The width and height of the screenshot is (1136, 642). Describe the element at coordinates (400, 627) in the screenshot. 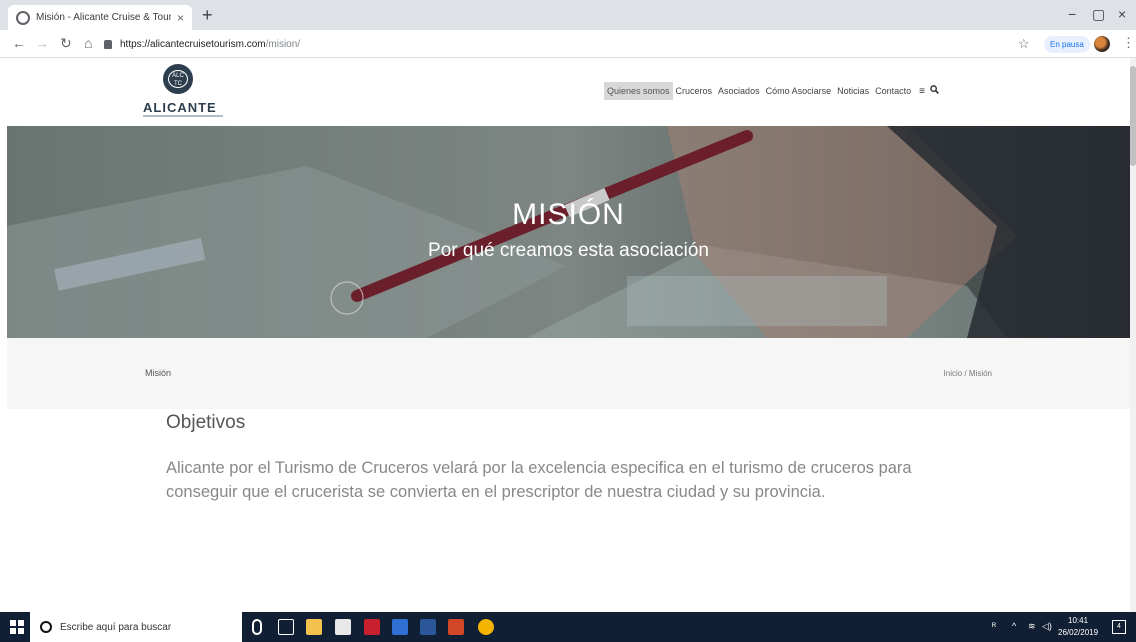

I see `outlook-icon` at that location.